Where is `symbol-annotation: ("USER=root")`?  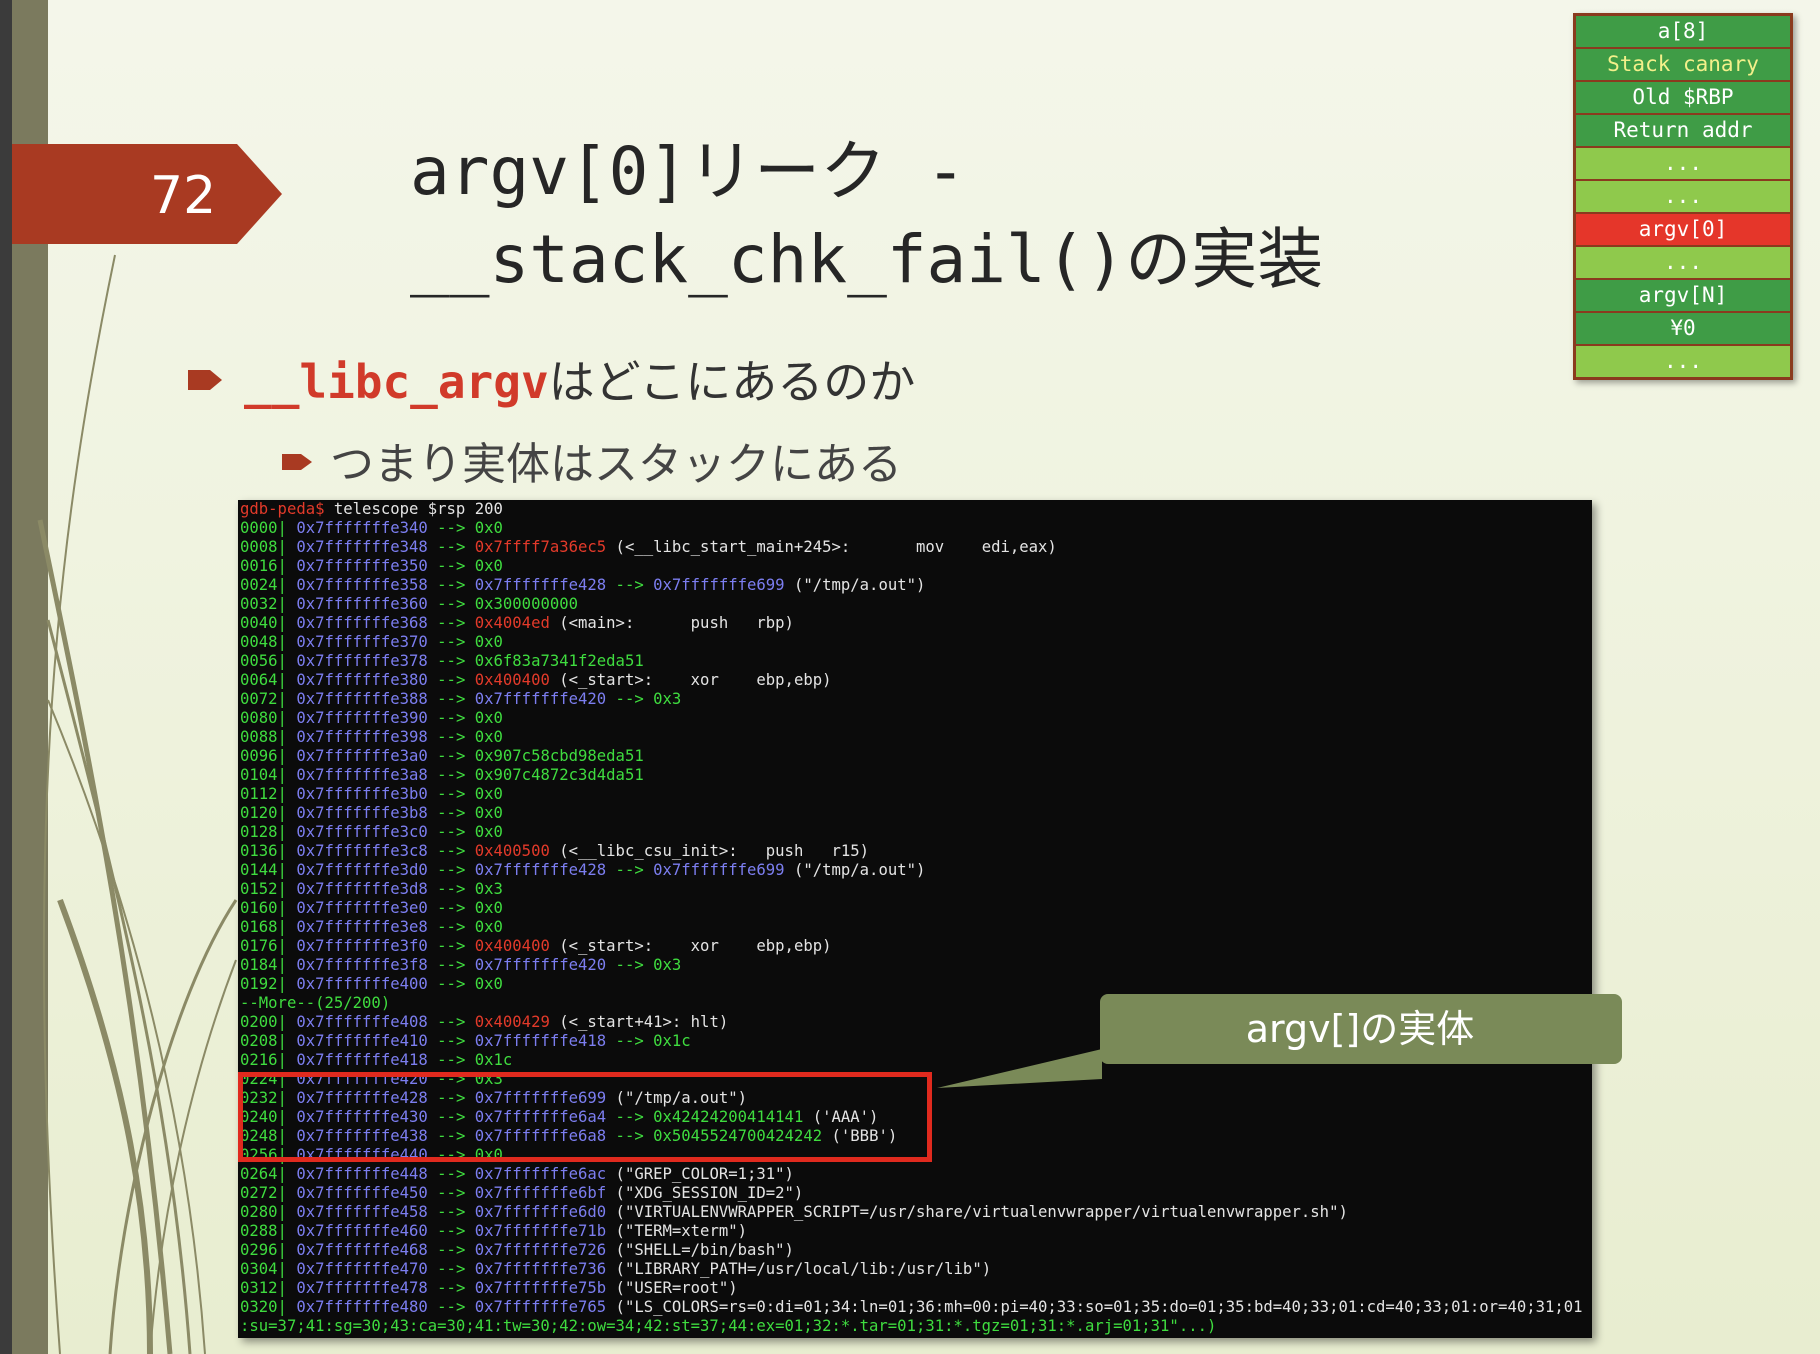
symbol-annotation: ("USER=root") is located at coordinates (672, 1288).